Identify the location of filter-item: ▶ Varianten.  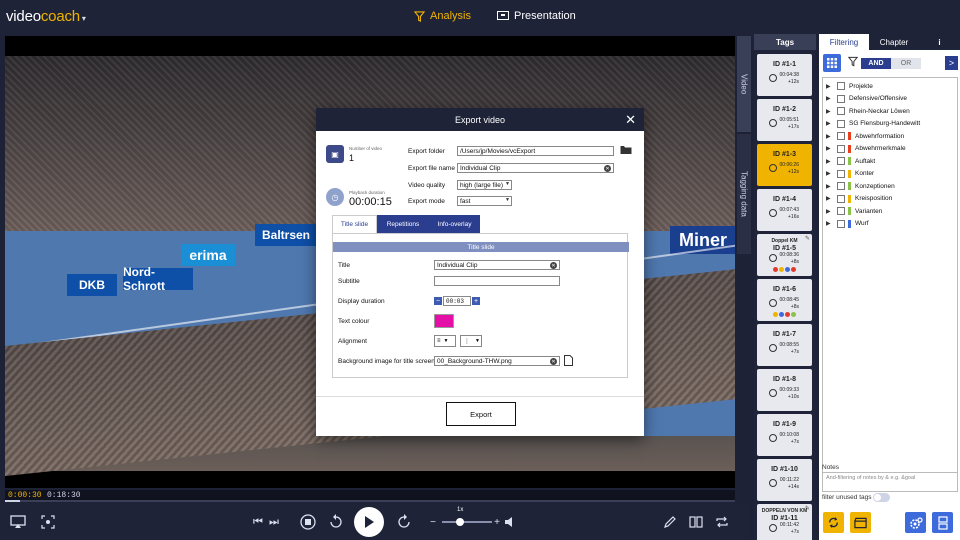
(891, 211).